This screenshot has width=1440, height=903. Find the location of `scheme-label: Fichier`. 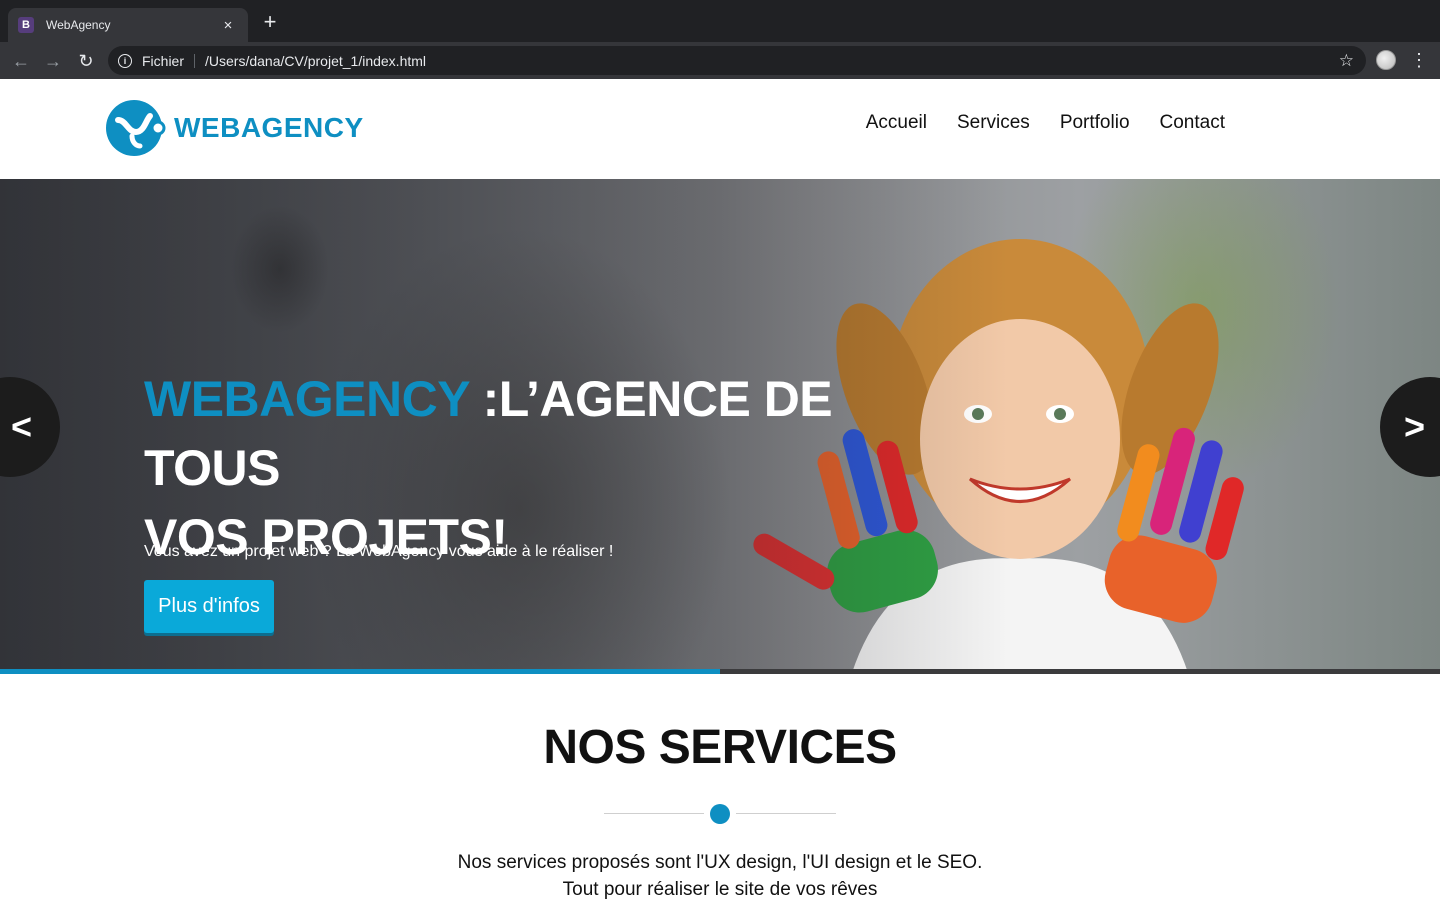

scheme-label: Fichier is located at coordinates (169, 60).